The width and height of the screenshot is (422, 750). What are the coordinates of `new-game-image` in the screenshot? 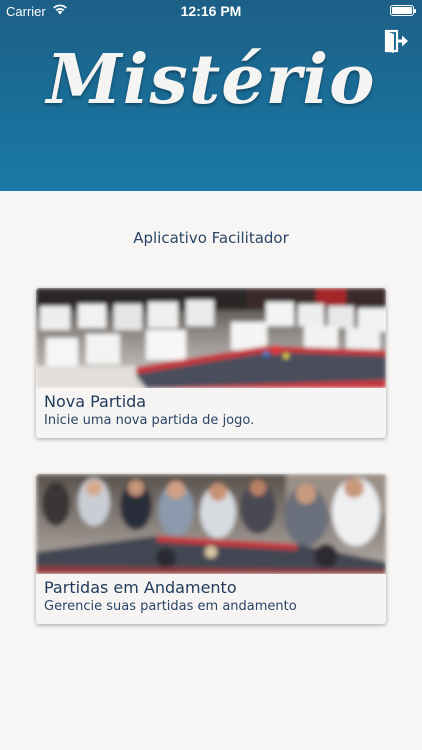 It's located at (211, 338).